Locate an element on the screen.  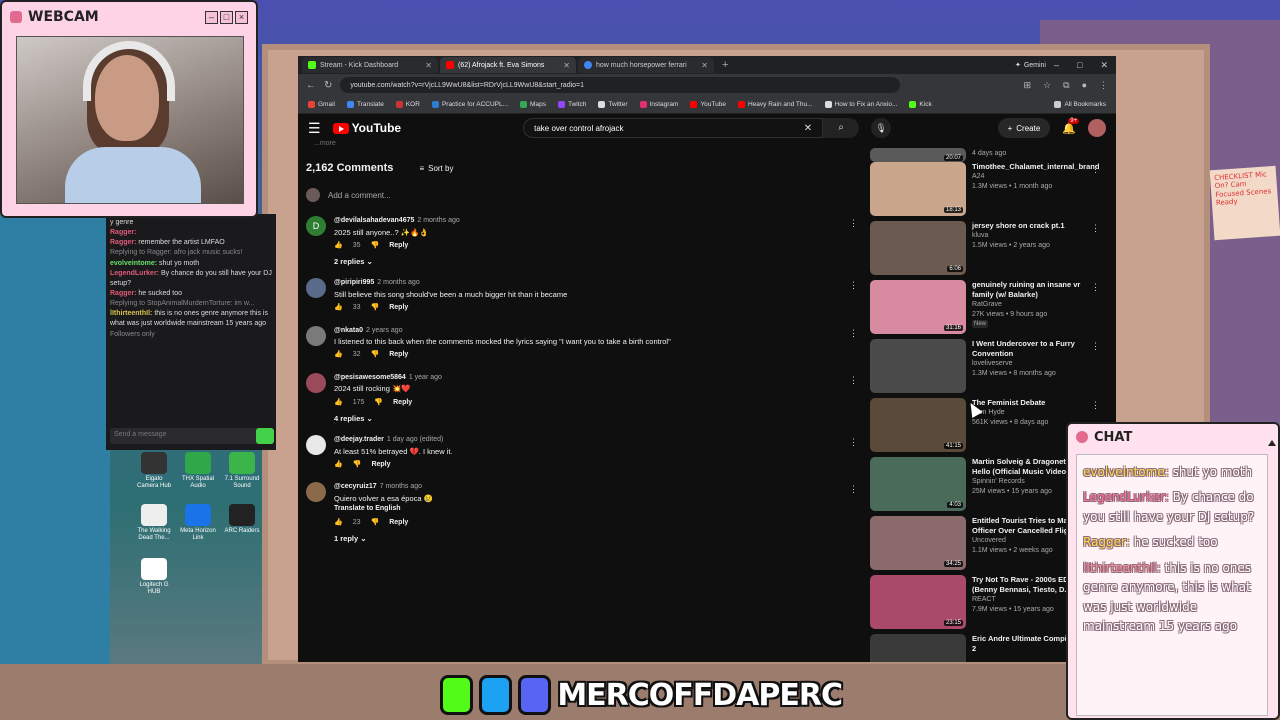
microphone-icon: 🎙 is located at coordinates (881, 128).